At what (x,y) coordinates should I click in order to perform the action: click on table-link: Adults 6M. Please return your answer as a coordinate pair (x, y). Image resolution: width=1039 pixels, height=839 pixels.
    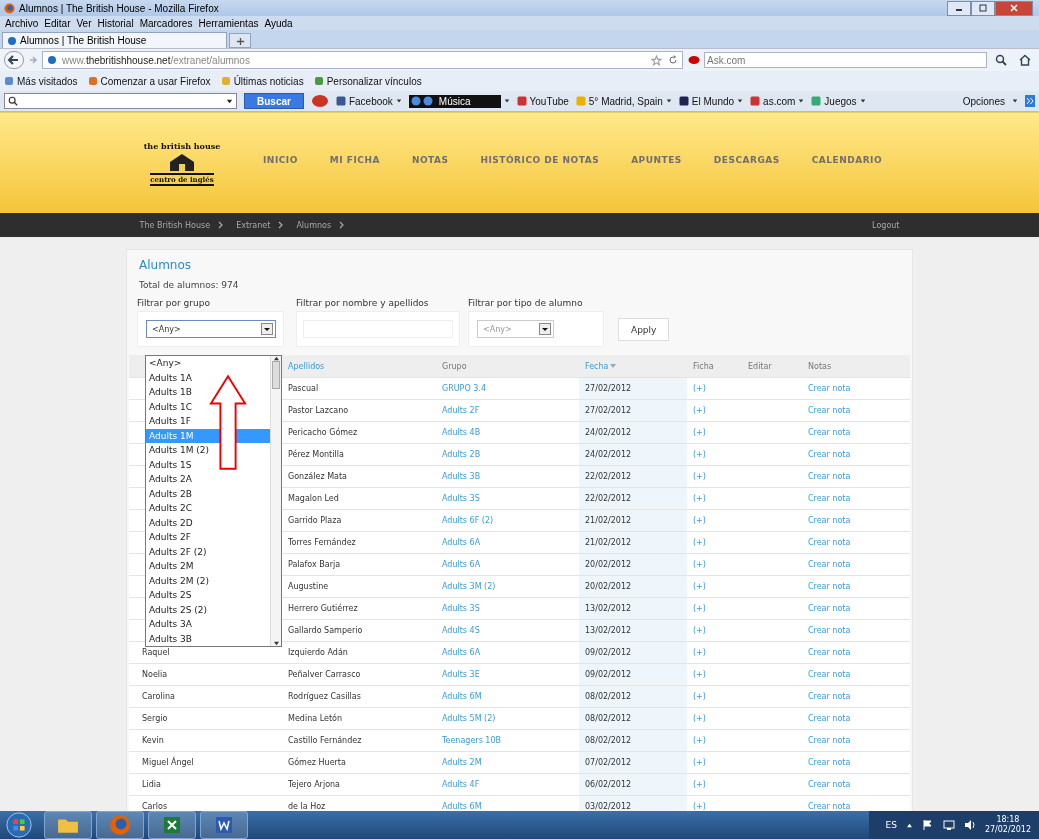
    Looking at the image, I should click on (462, 696).